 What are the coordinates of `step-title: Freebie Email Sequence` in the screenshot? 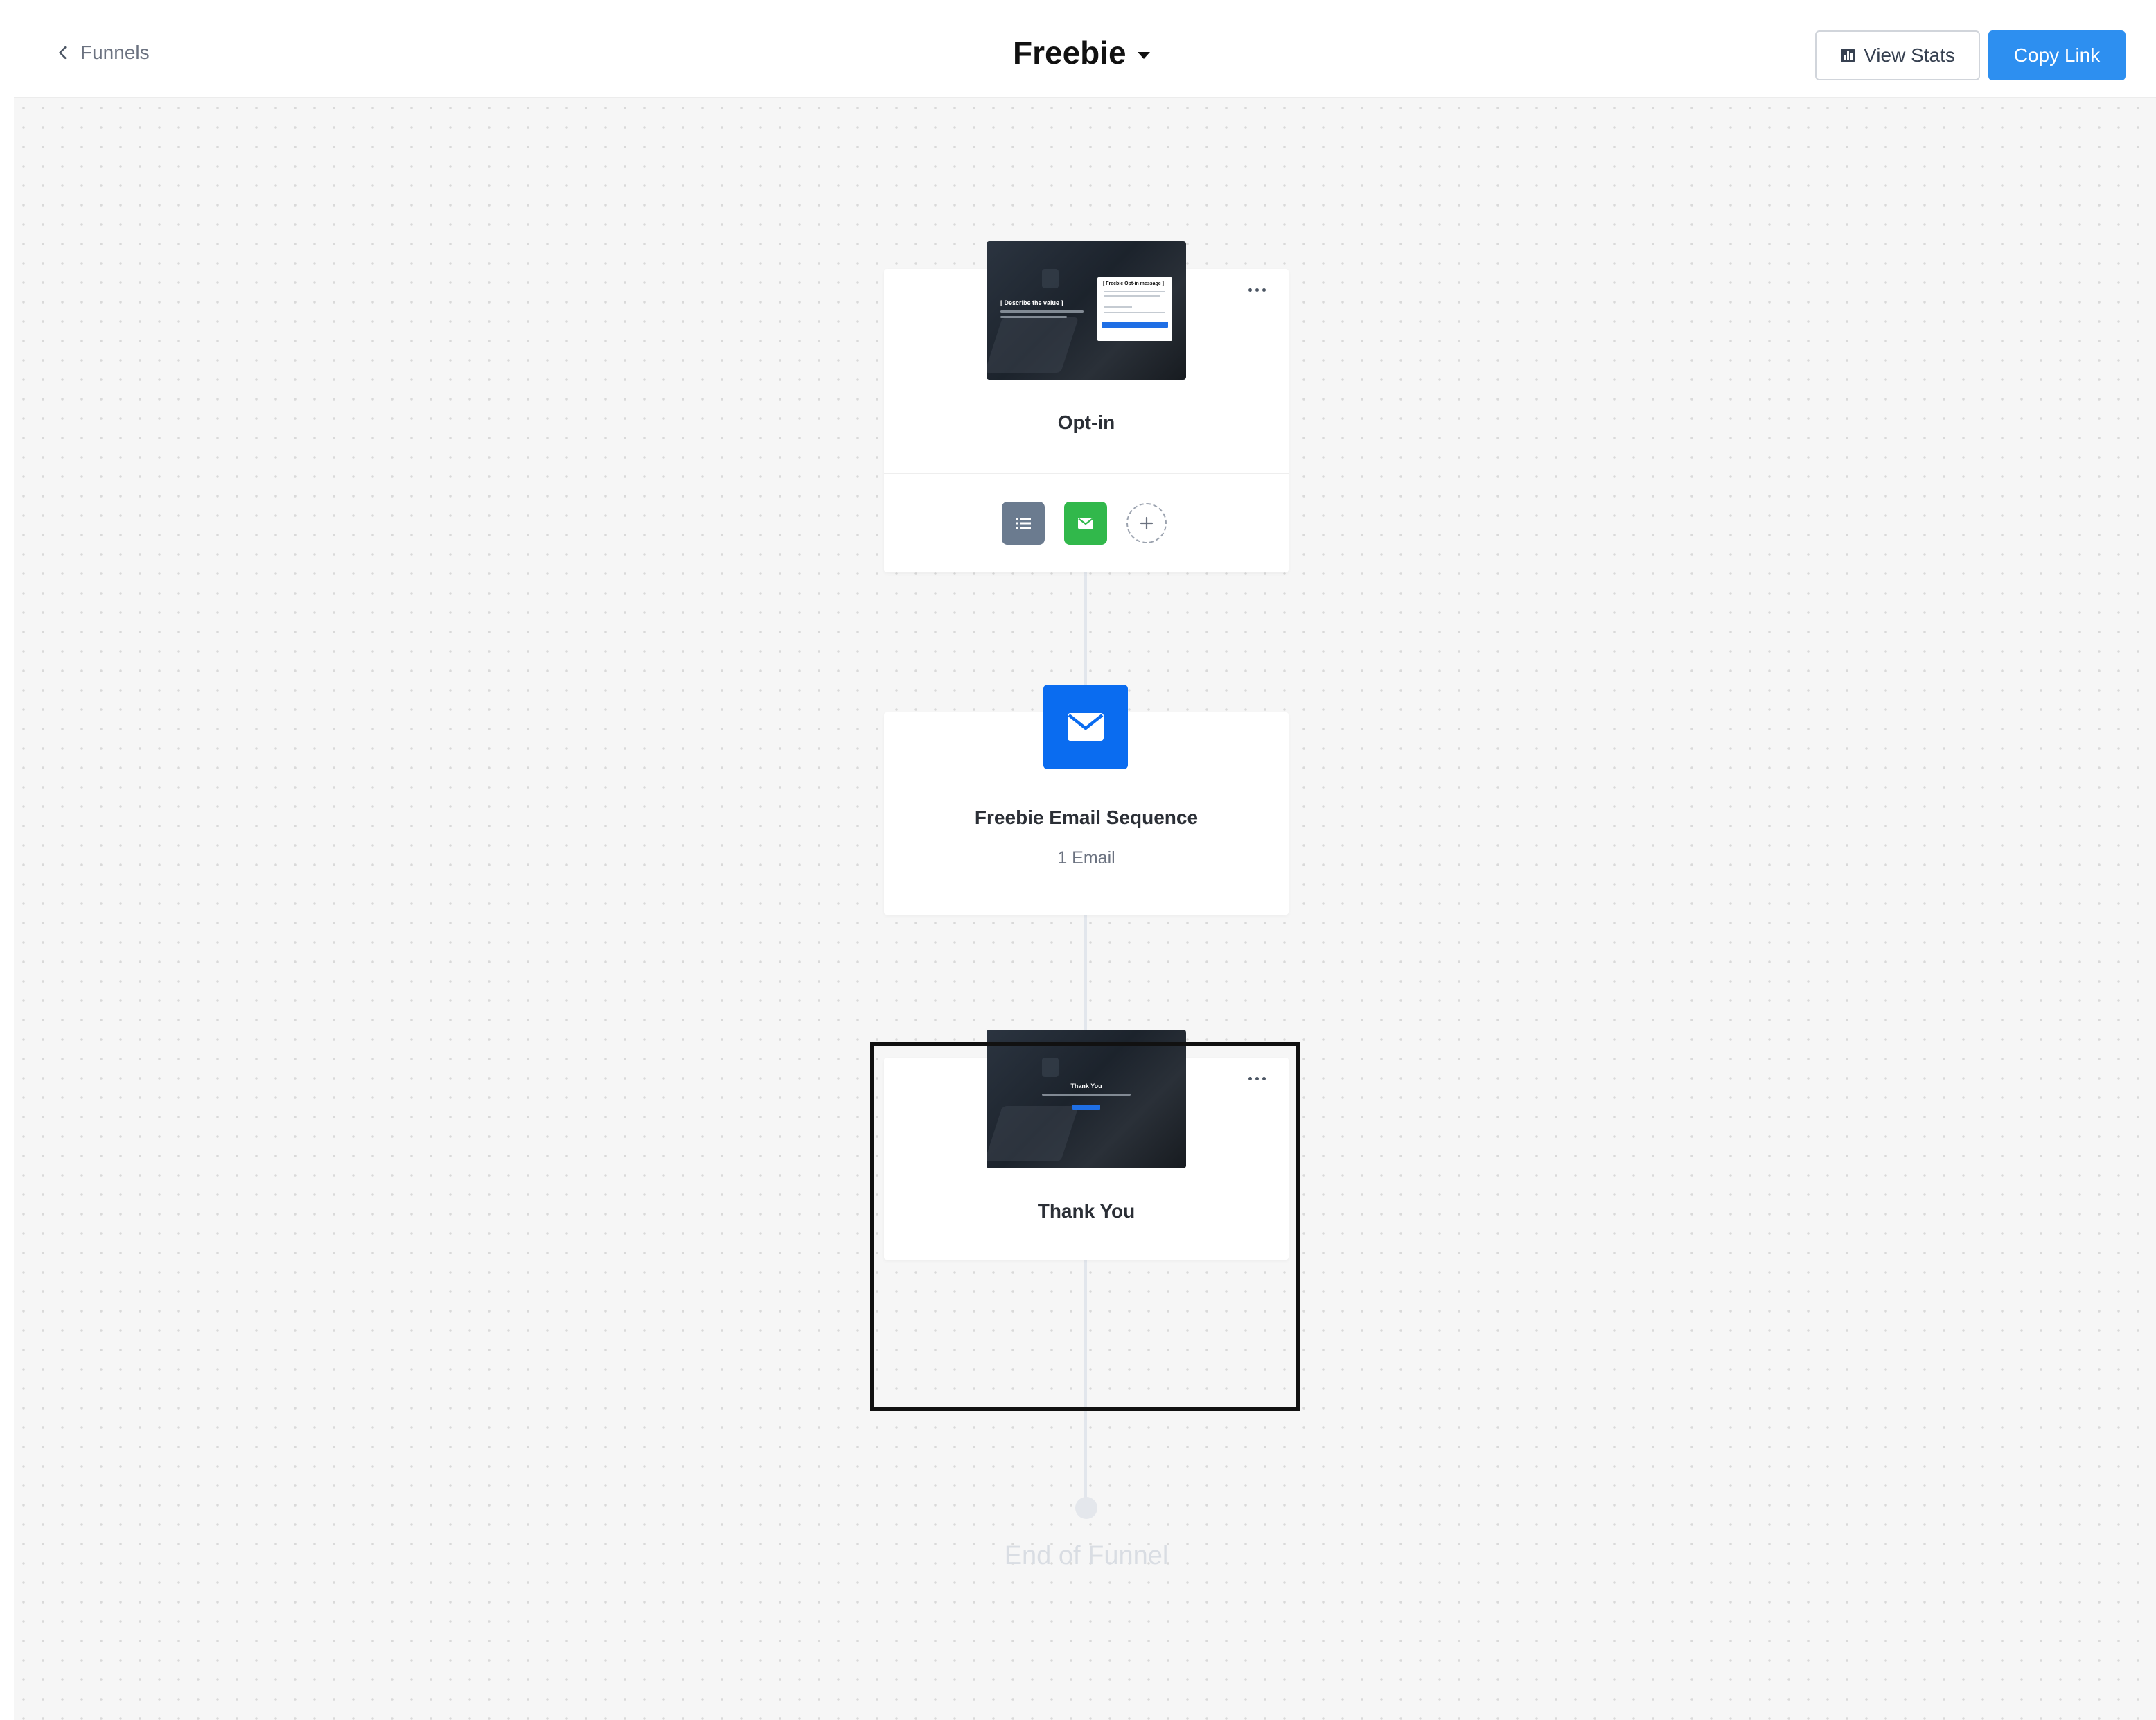 It's located at (1087, 817).